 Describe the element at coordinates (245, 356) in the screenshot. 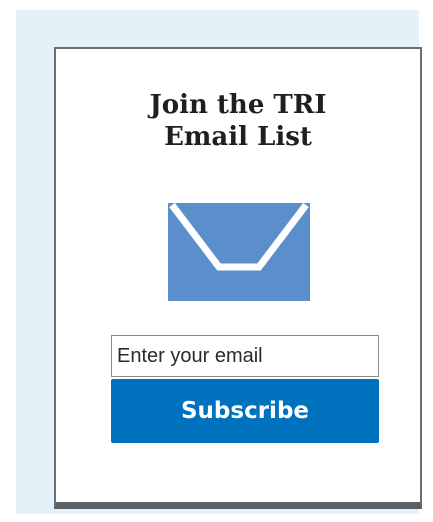

I see `email-input` at that location.